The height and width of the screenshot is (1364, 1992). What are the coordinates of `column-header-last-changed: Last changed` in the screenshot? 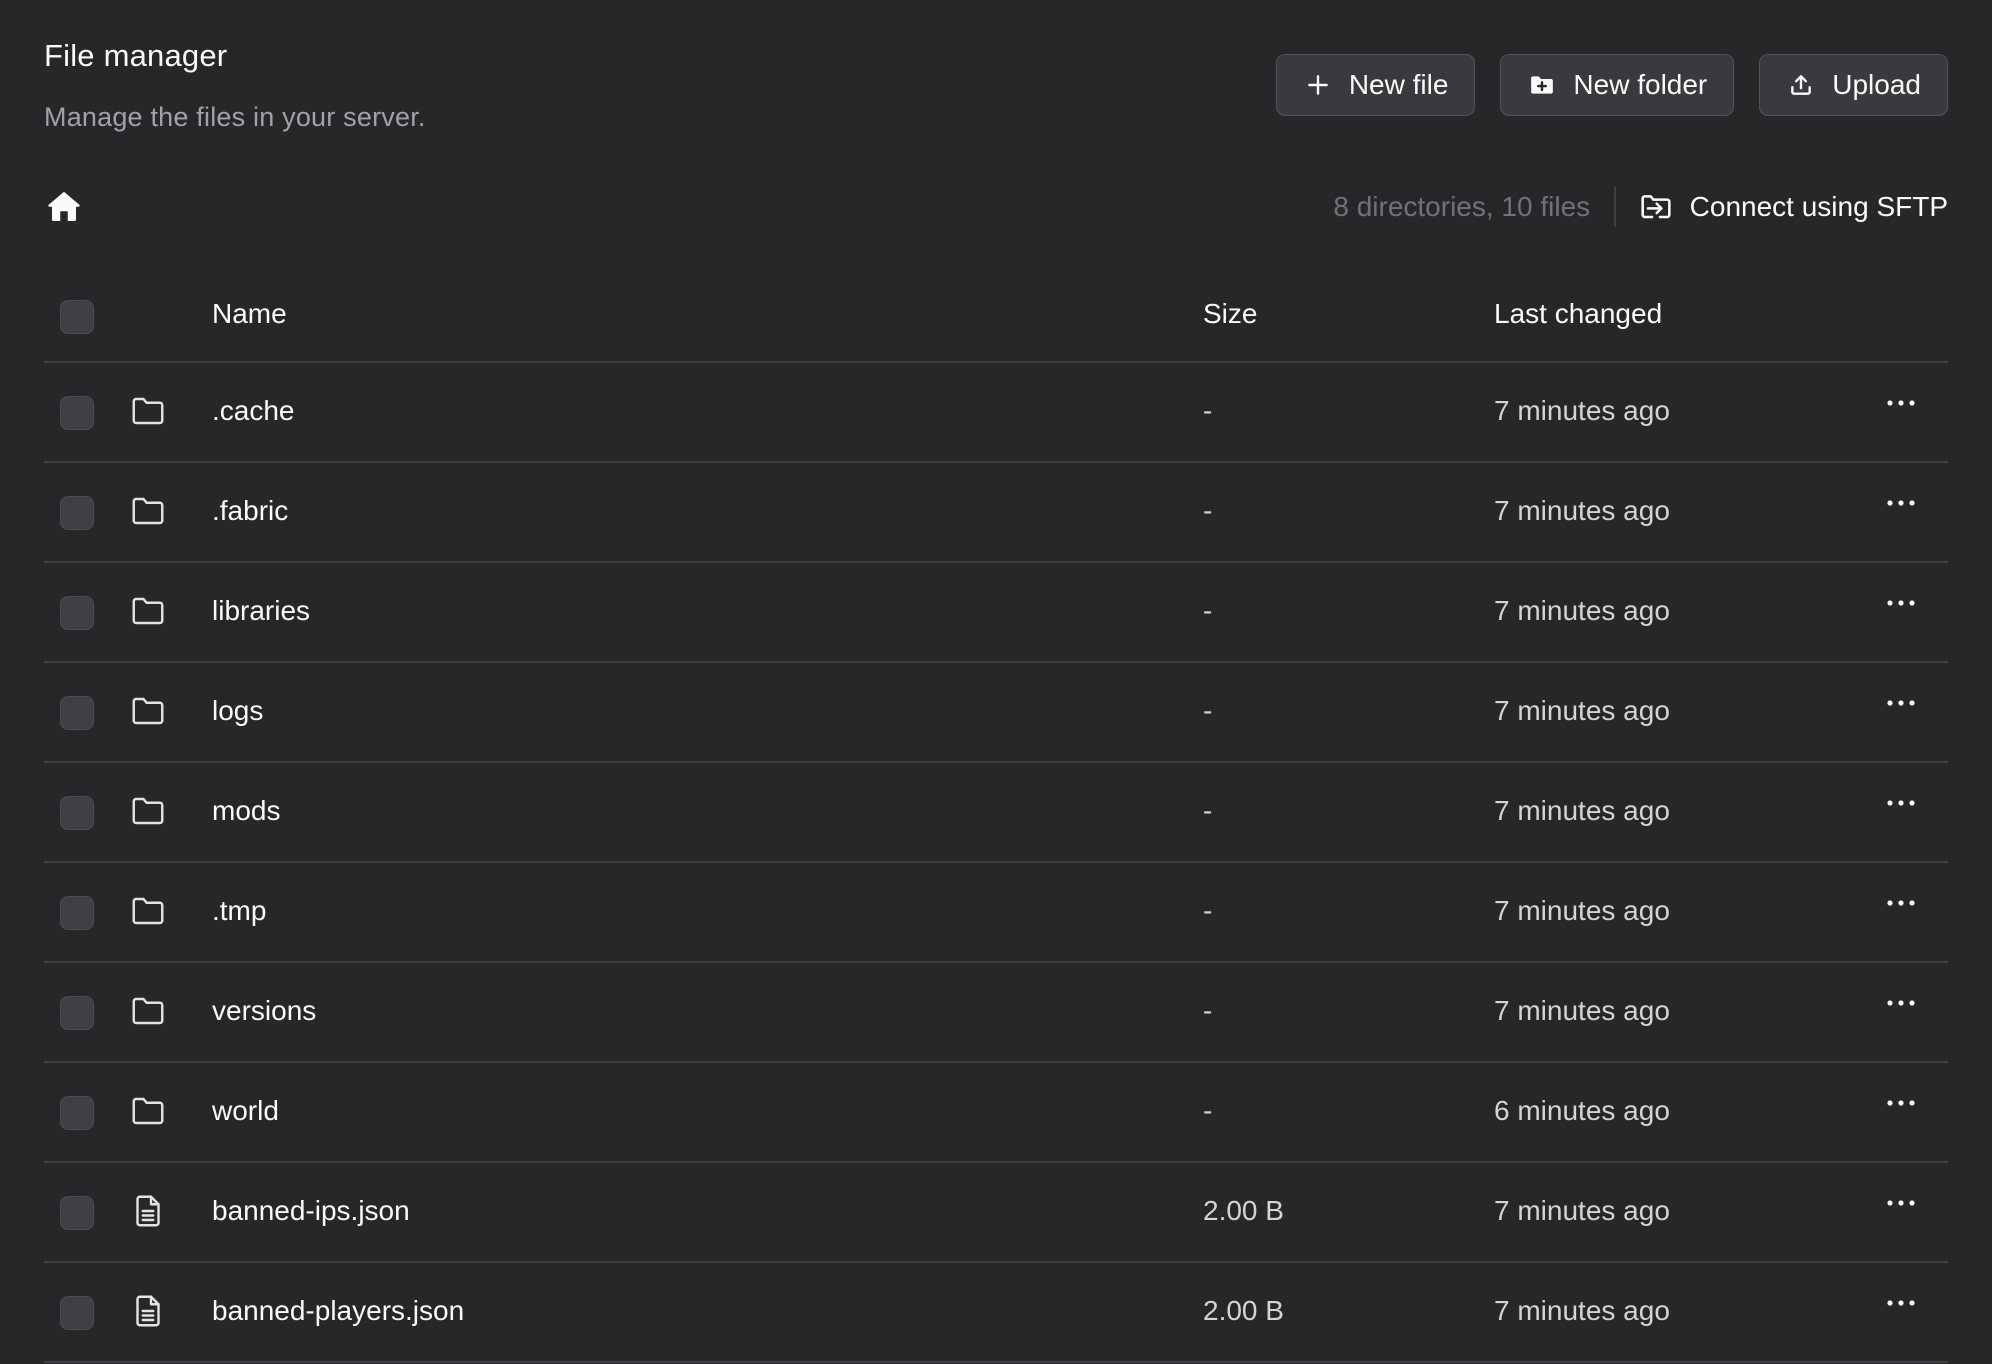 It's located at (1578, 314).